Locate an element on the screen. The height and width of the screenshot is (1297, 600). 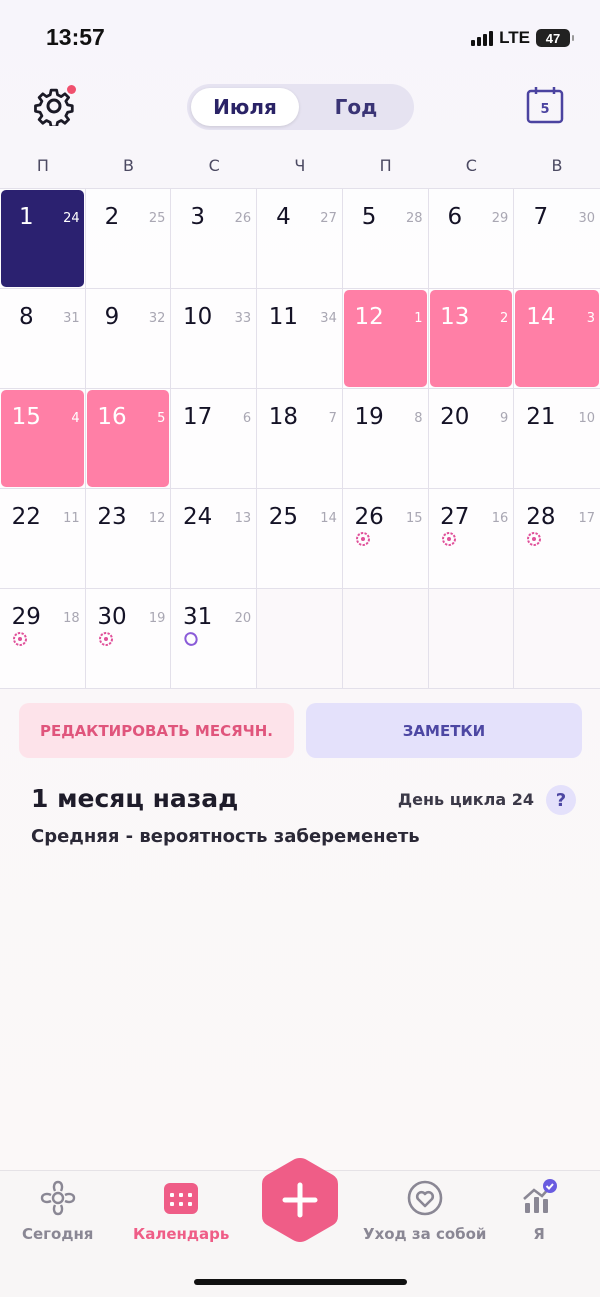
edit-period-button: РЕДАКТИРОВАТЬ МЕСЯЧН. is located at coordinates (156, 730).